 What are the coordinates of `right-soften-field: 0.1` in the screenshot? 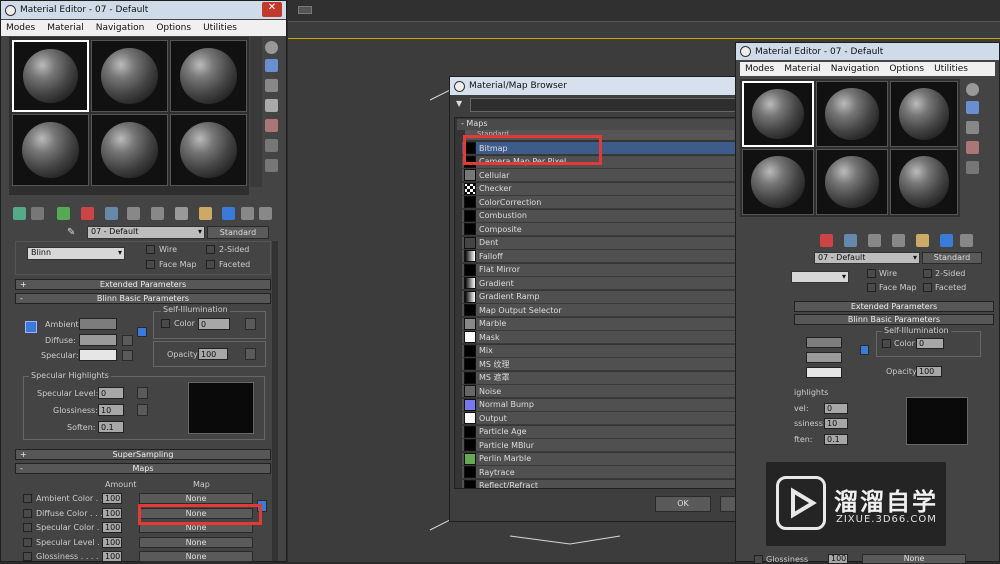 It's located at (836, 439).